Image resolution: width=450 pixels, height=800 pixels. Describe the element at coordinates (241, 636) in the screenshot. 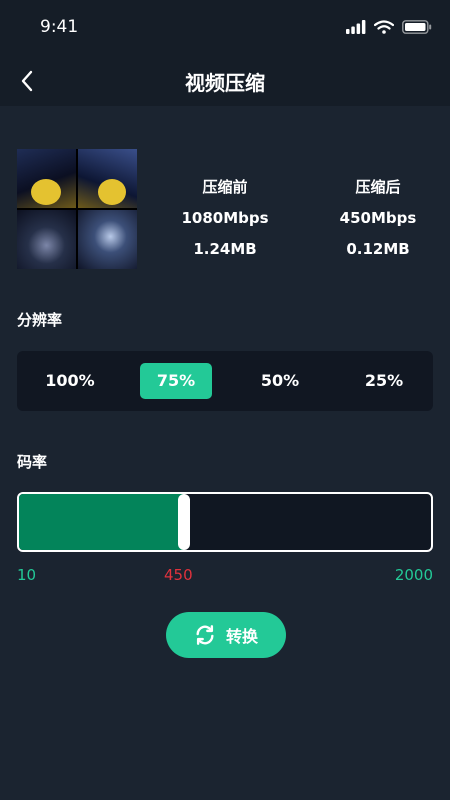

I see `convert-label: 转换` at that location.